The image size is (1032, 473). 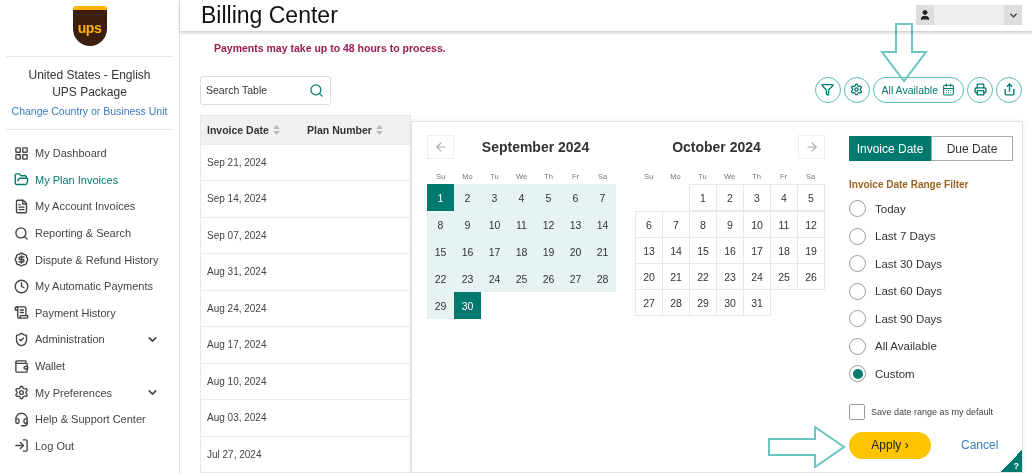 I want to click on radio-label: Last 30 Days, so click(x=909, y=263).